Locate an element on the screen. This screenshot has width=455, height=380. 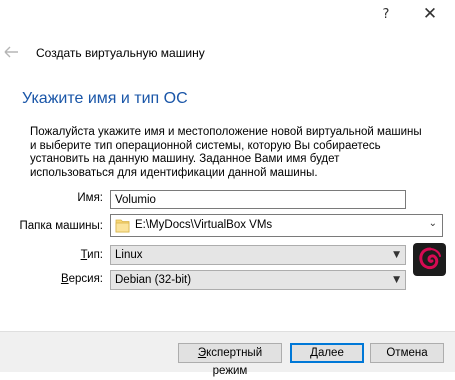
machine-folder-combo: E:\MyDocs\VirtualBox VMs ⌄ is located at coordinates (276, 225).